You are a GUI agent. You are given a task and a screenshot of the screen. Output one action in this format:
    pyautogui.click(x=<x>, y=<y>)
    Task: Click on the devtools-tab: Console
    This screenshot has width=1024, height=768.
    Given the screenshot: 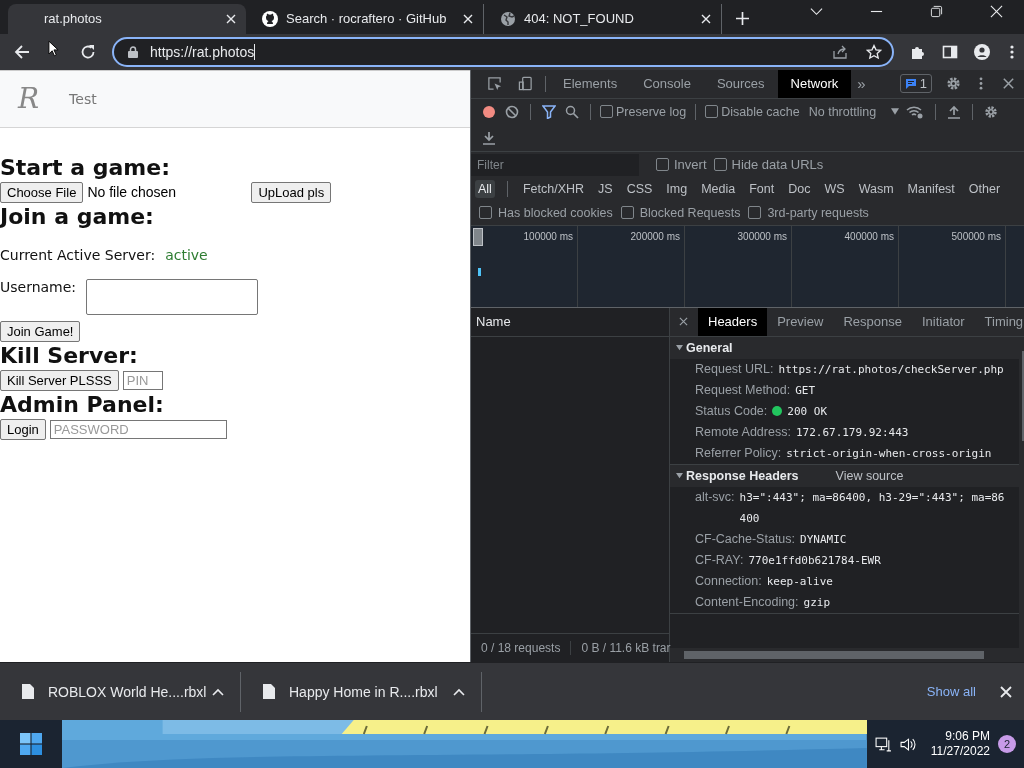 What is the action you would take?
    pyautogui.click(x=667, y=83)
    